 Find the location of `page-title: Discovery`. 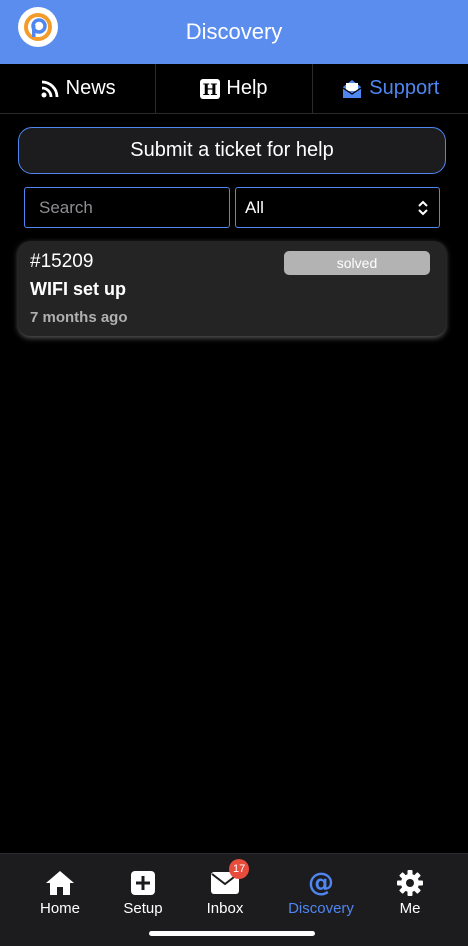

page-title: Discovery is located at coordinates (234, 31).